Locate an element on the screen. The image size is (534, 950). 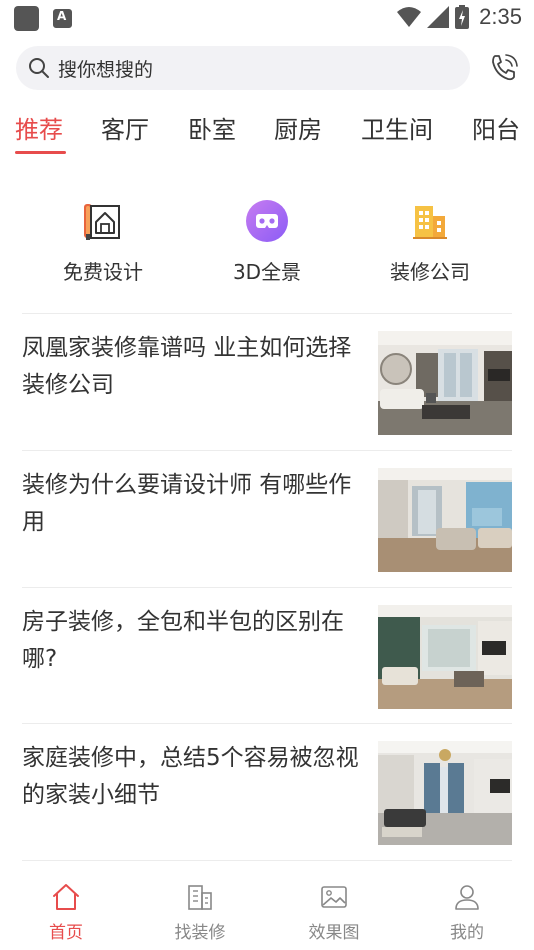
status-right: 2:35 is located at coordinates (459, 17).